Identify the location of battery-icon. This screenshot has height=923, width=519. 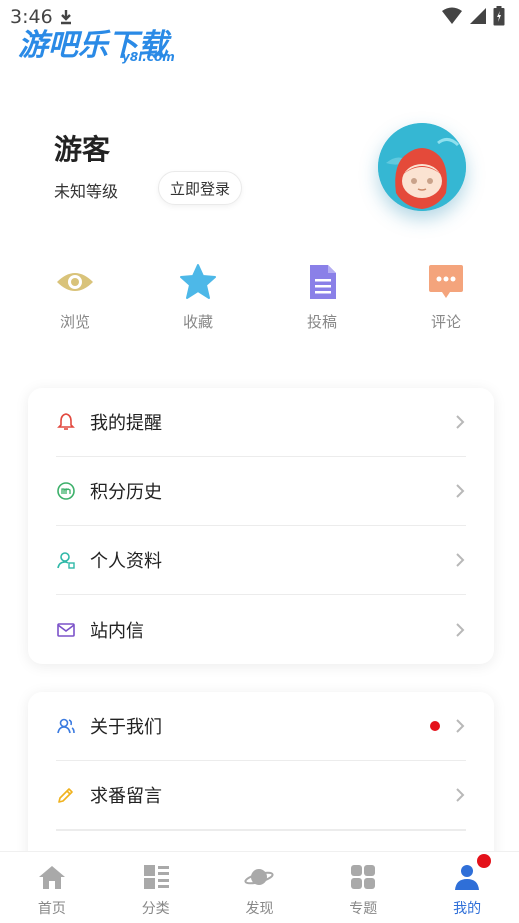
(499, 16).